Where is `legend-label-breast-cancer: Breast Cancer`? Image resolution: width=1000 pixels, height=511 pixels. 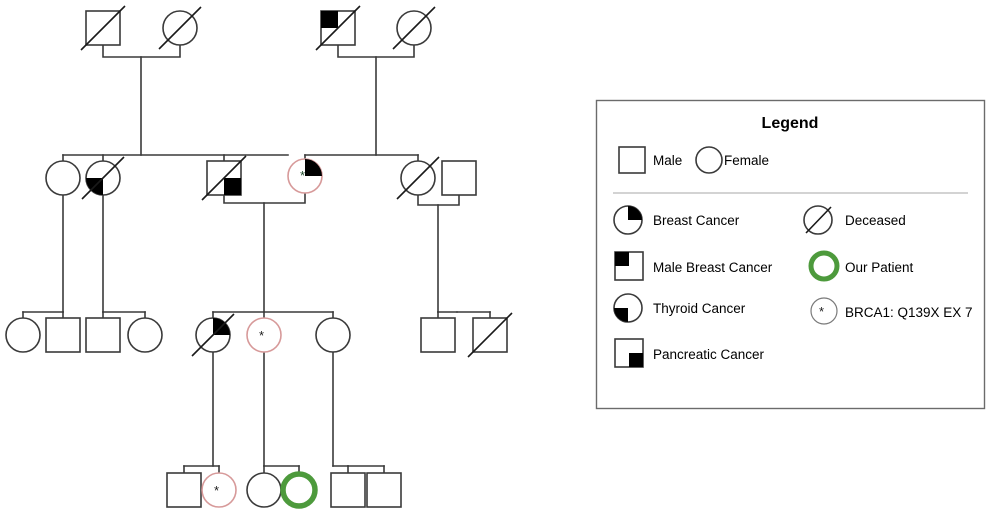
legend-label-breast-cancer: Breast Cancer is located at coordinates (696, 220).